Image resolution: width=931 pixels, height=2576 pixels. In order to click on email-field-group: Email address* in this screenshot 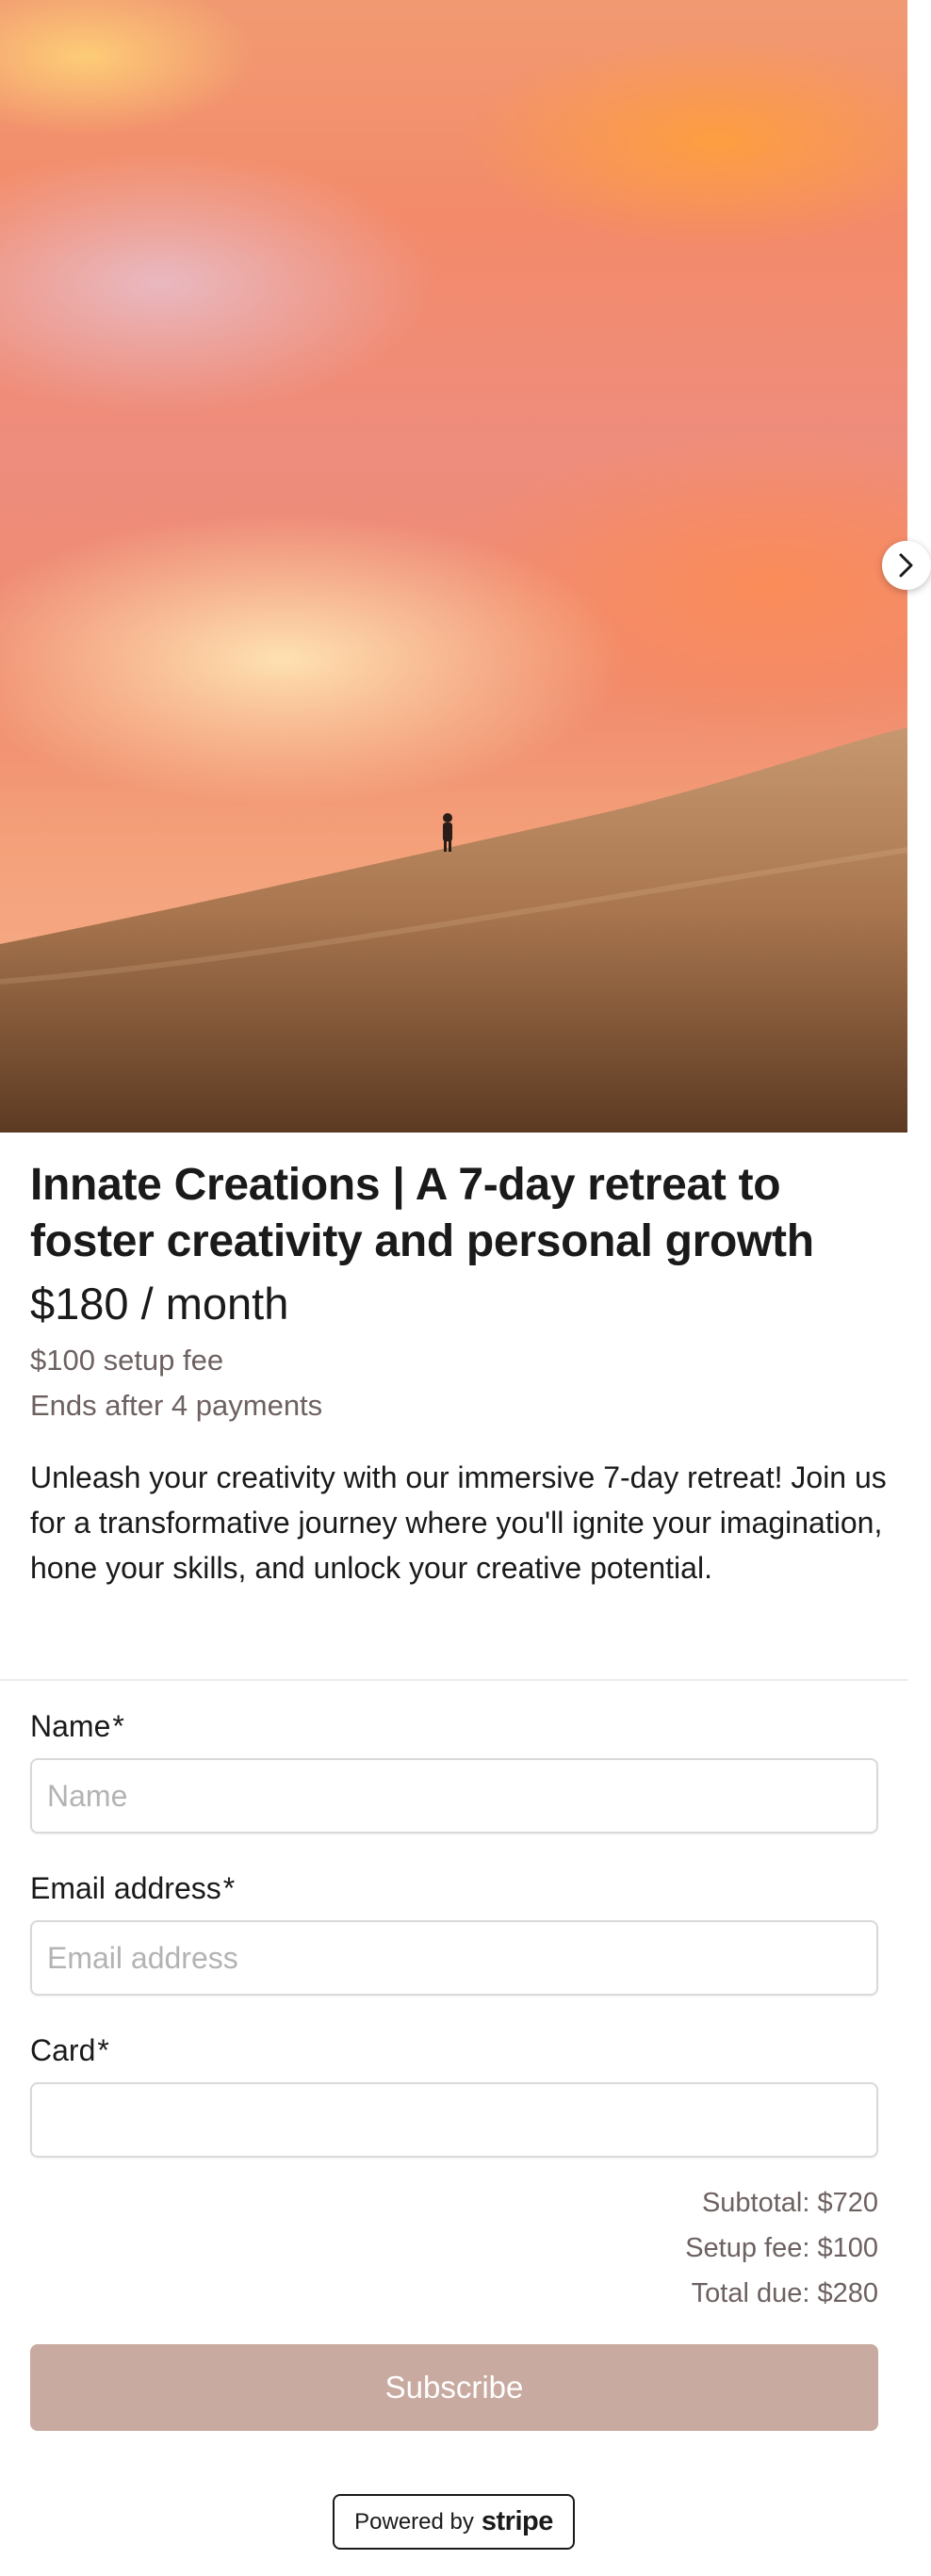, I will do `click(454, 1931)`.